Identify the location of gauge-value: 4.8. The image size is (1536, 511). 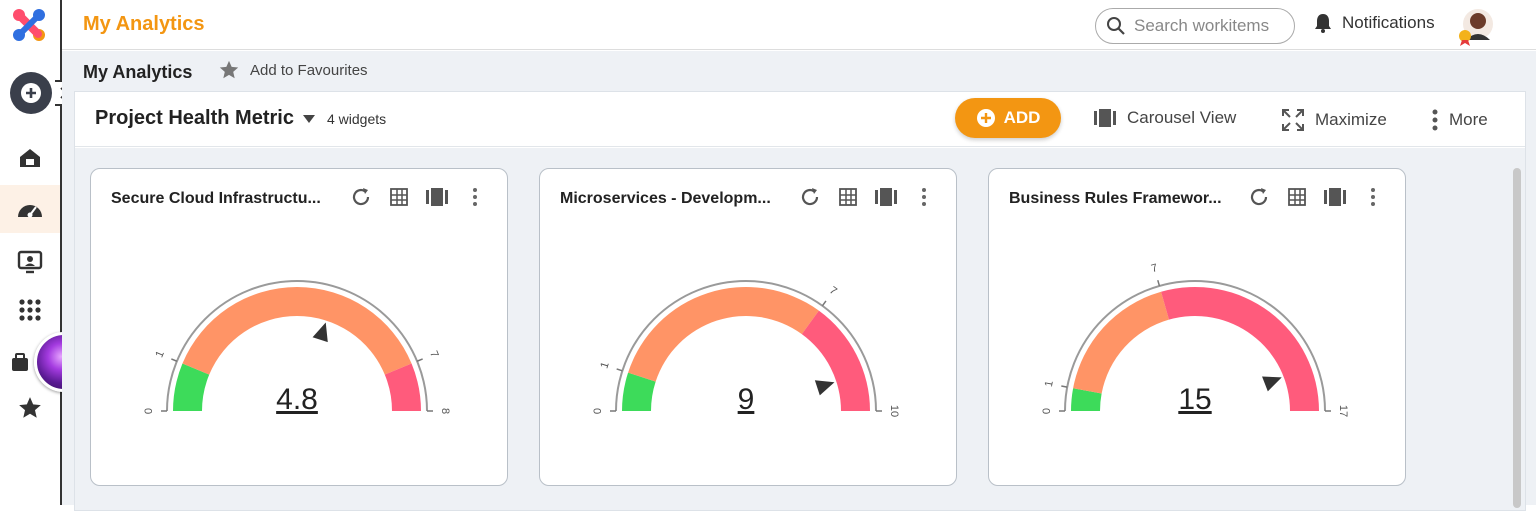
(297, 399).